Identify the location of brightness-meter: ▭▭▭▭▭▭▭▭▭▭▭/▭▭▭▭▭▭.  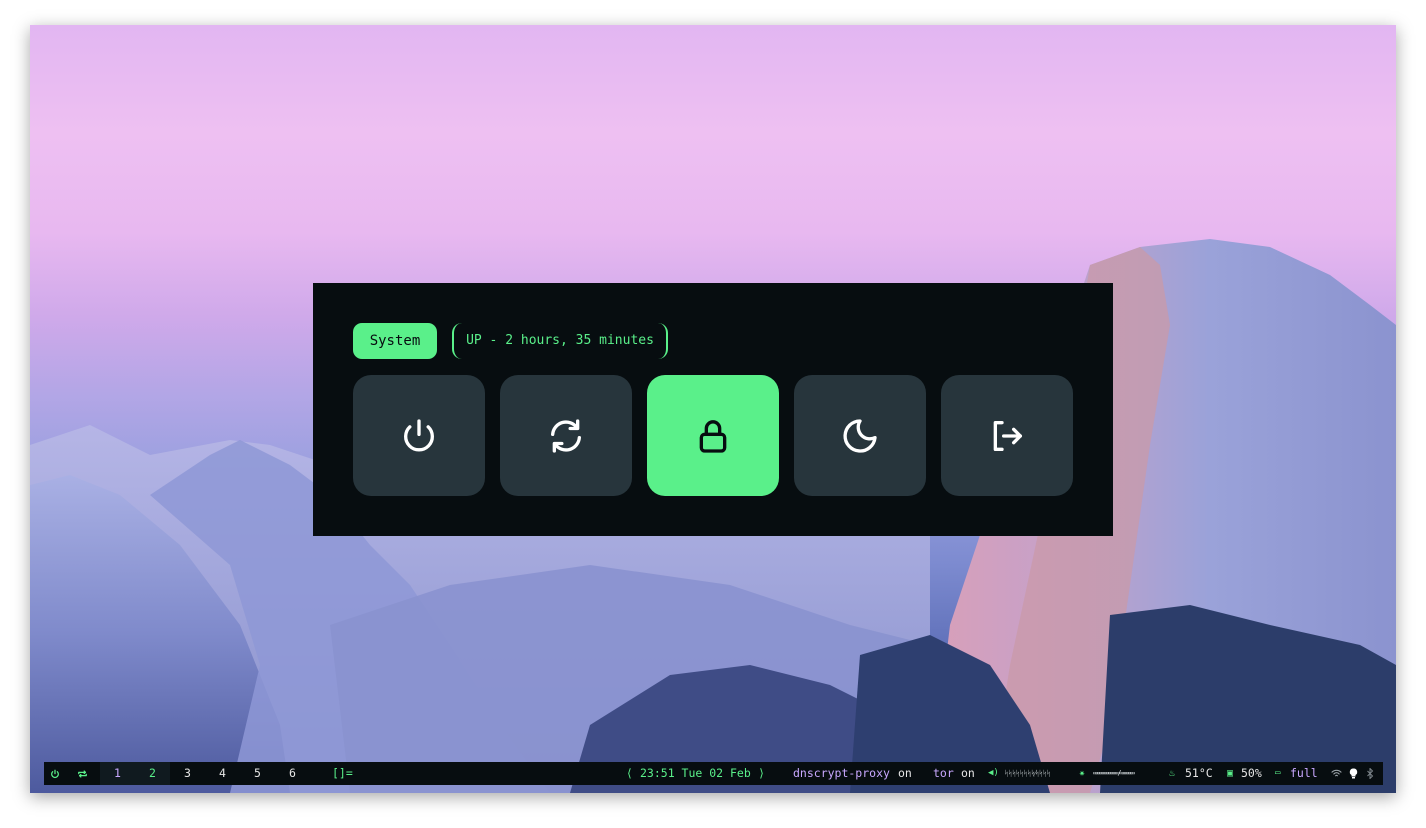
(1114, 773).